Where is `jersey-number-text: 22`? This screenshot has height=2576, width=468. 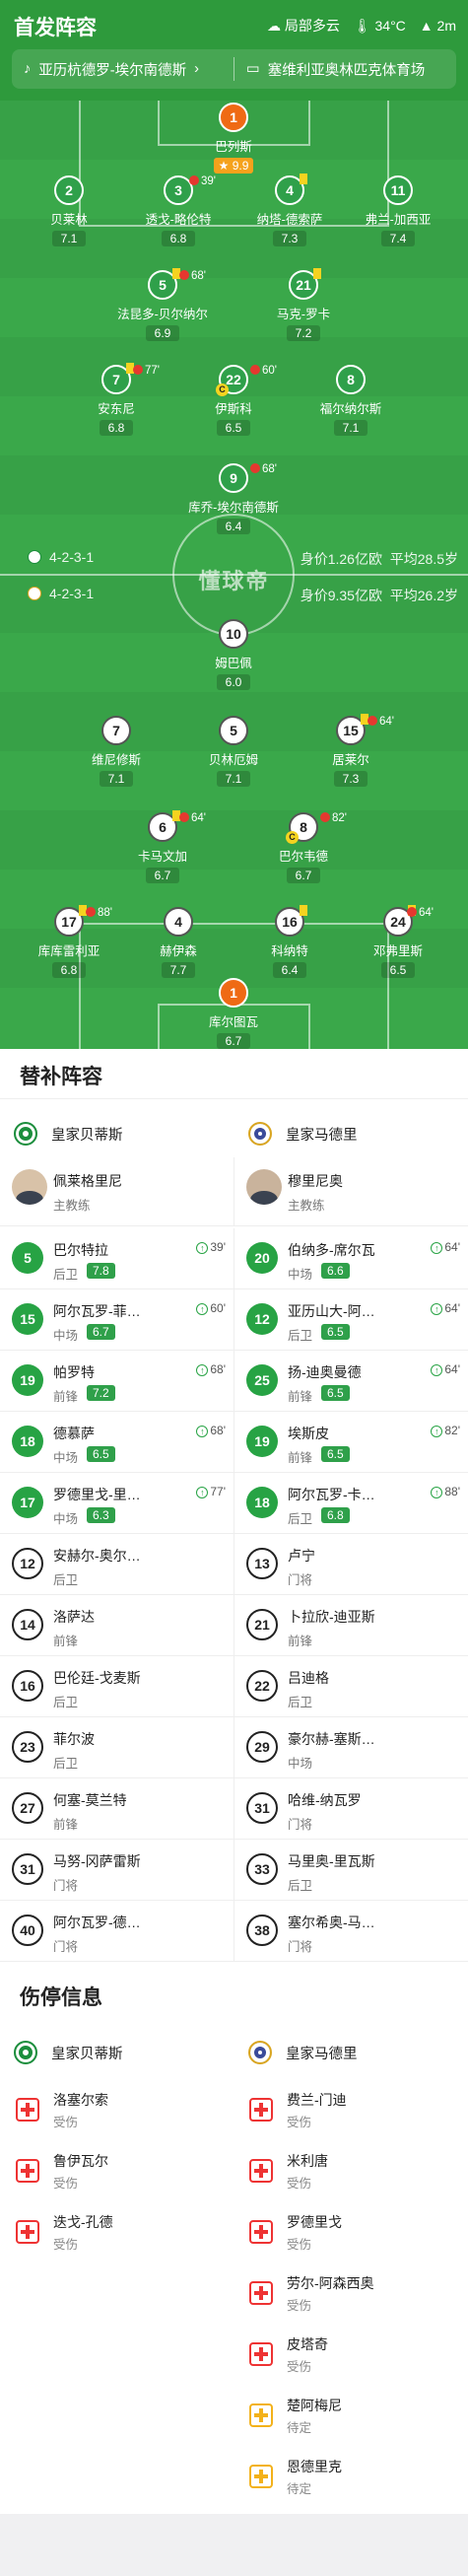
jersey-number-text: 22 is located at coordinates (233, 379).